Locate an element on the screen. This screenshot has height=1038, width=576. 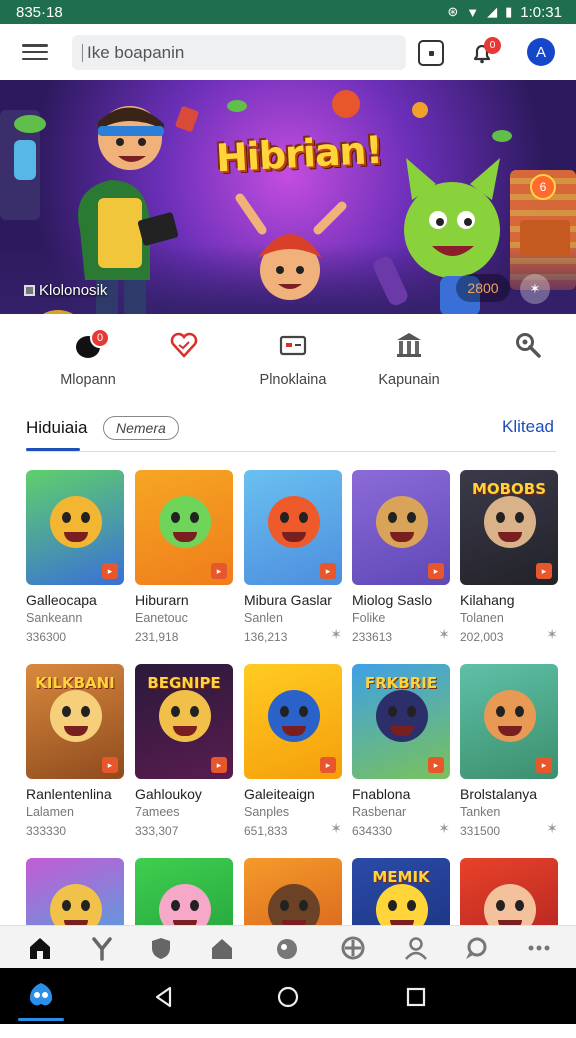
cloud-icon is located at coordinates (287, 948).